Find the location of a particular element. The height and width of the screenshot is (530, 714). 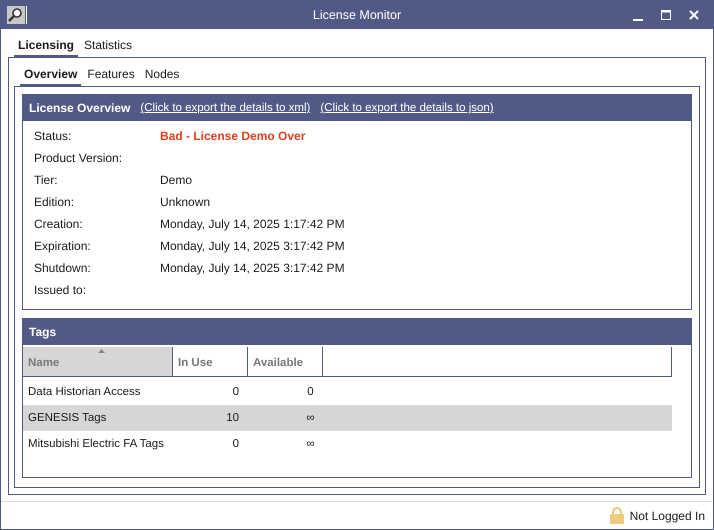

login-status: Not Logged In is located at coordinates (667, 515).